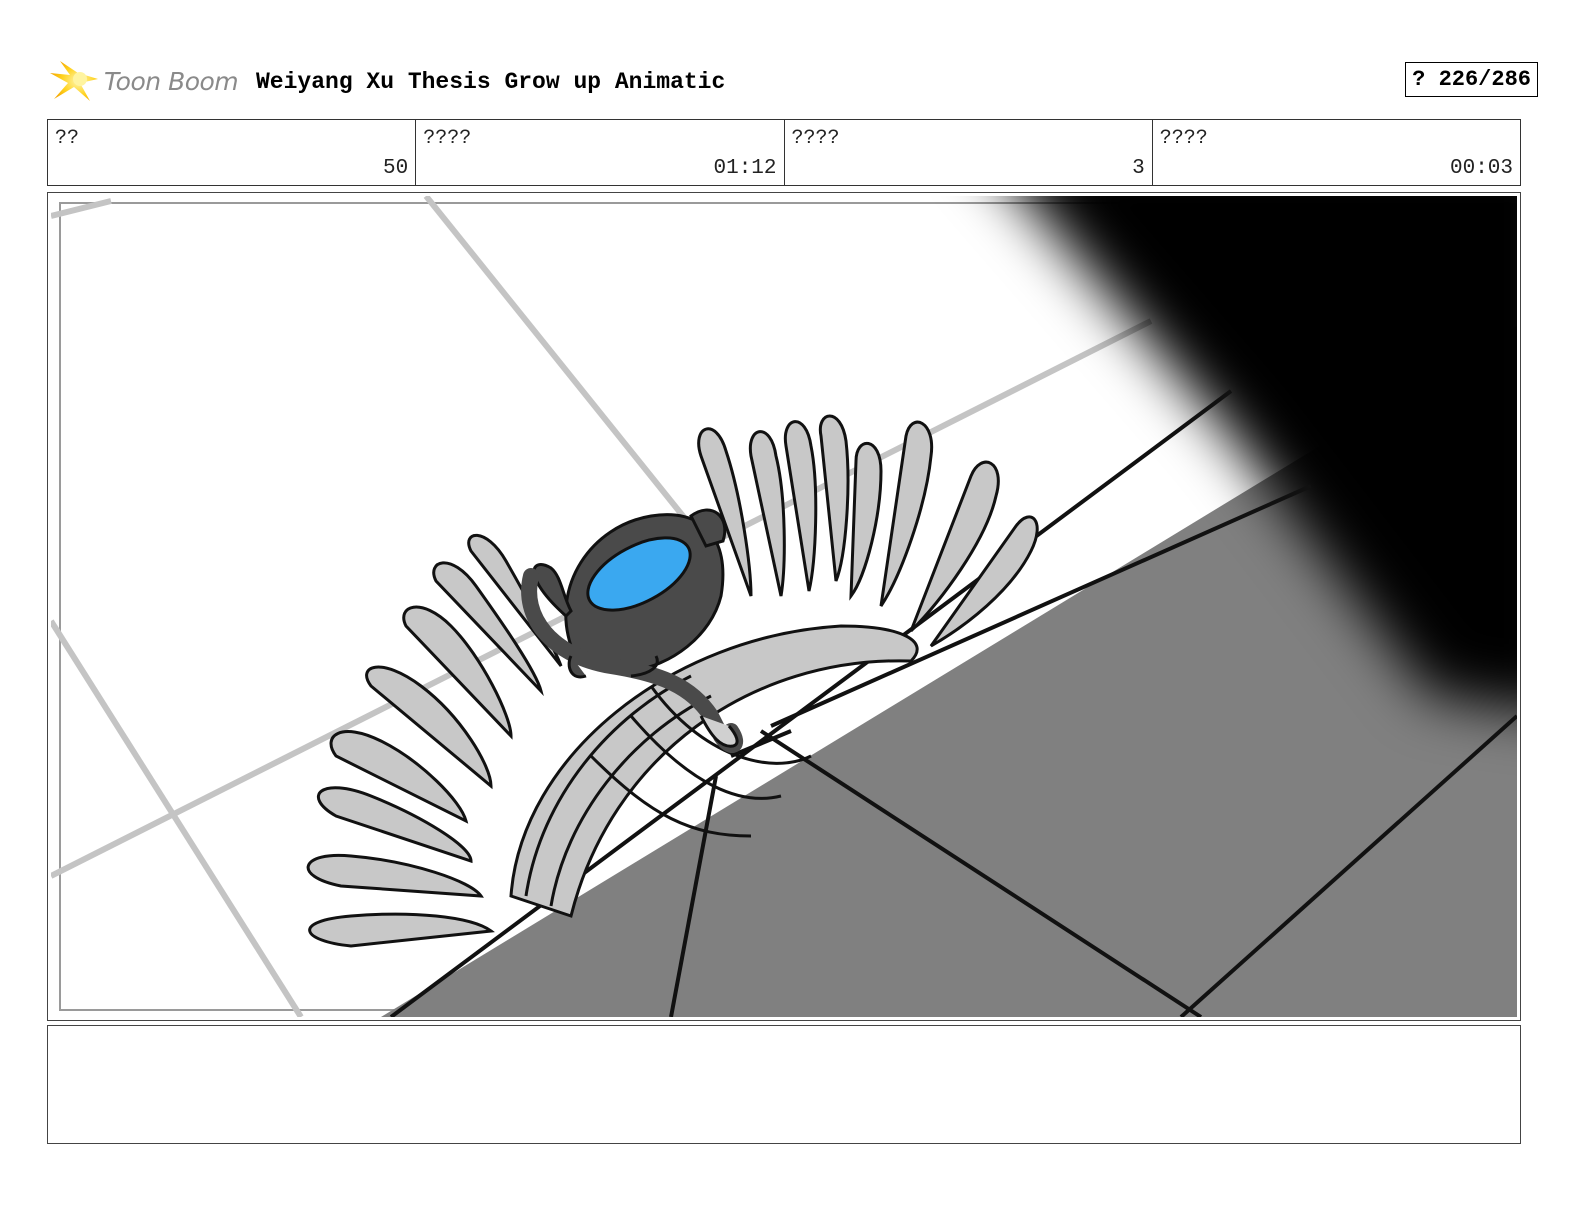 The width and height of the screenshot is (1582, 1225). Describe the element at coordinates (1336, 152) in the screenshot. I see `info-cell-panel-duration: ???? 00:03` at that location.